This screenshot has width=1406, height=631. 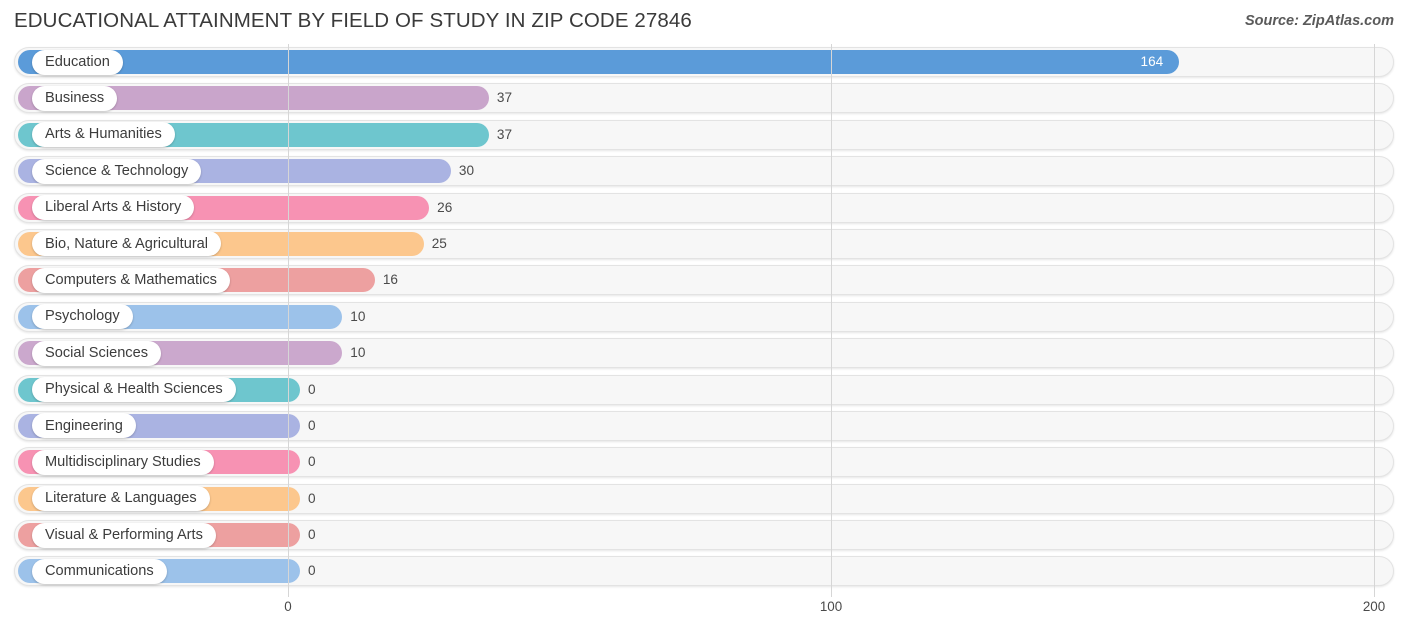 What do you see at coordinates (703, 135) in the screenshot?
I see `bar-row: Arts & Humanities 37` at bounding box center [703, 135].